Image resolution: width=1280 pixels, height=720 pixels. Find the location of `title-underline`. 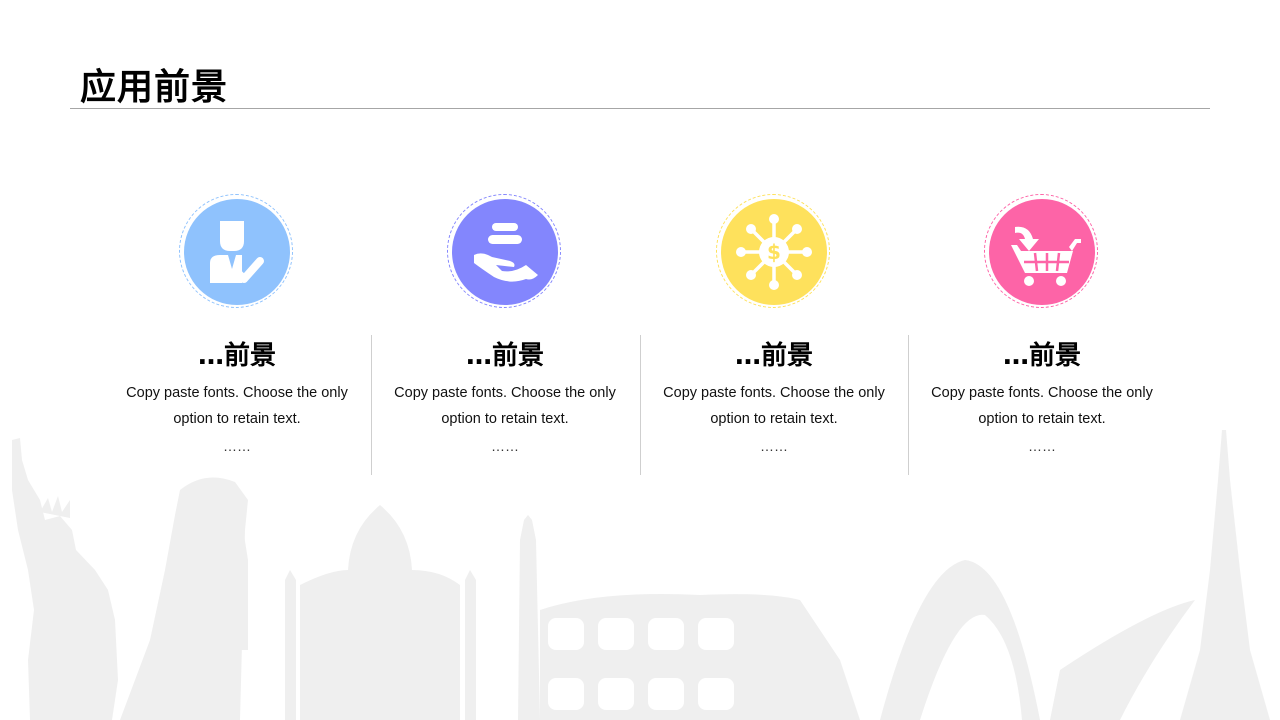

title-underline is located at coordinates (640, 108).